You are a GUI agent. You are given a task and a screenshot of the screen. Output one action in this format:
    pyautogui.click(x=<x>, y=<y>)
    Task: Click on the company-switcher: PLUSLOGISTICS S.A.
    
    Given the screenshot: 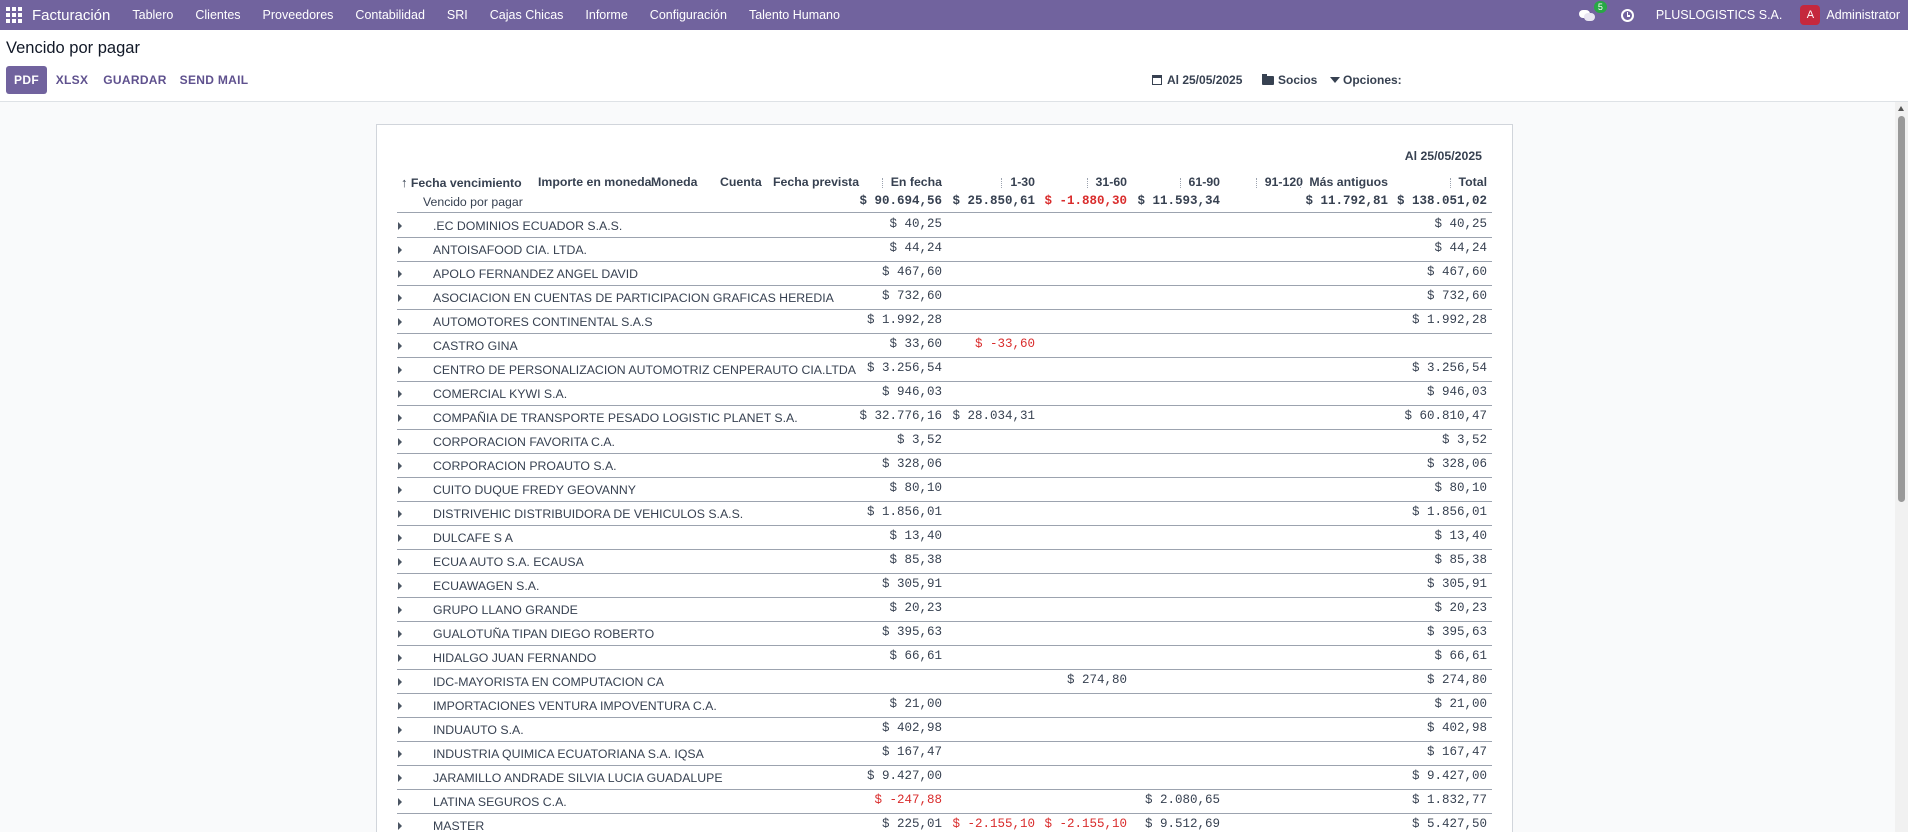 What is the action you would take?
    pyautogui.click(x=1719, y=15)
    